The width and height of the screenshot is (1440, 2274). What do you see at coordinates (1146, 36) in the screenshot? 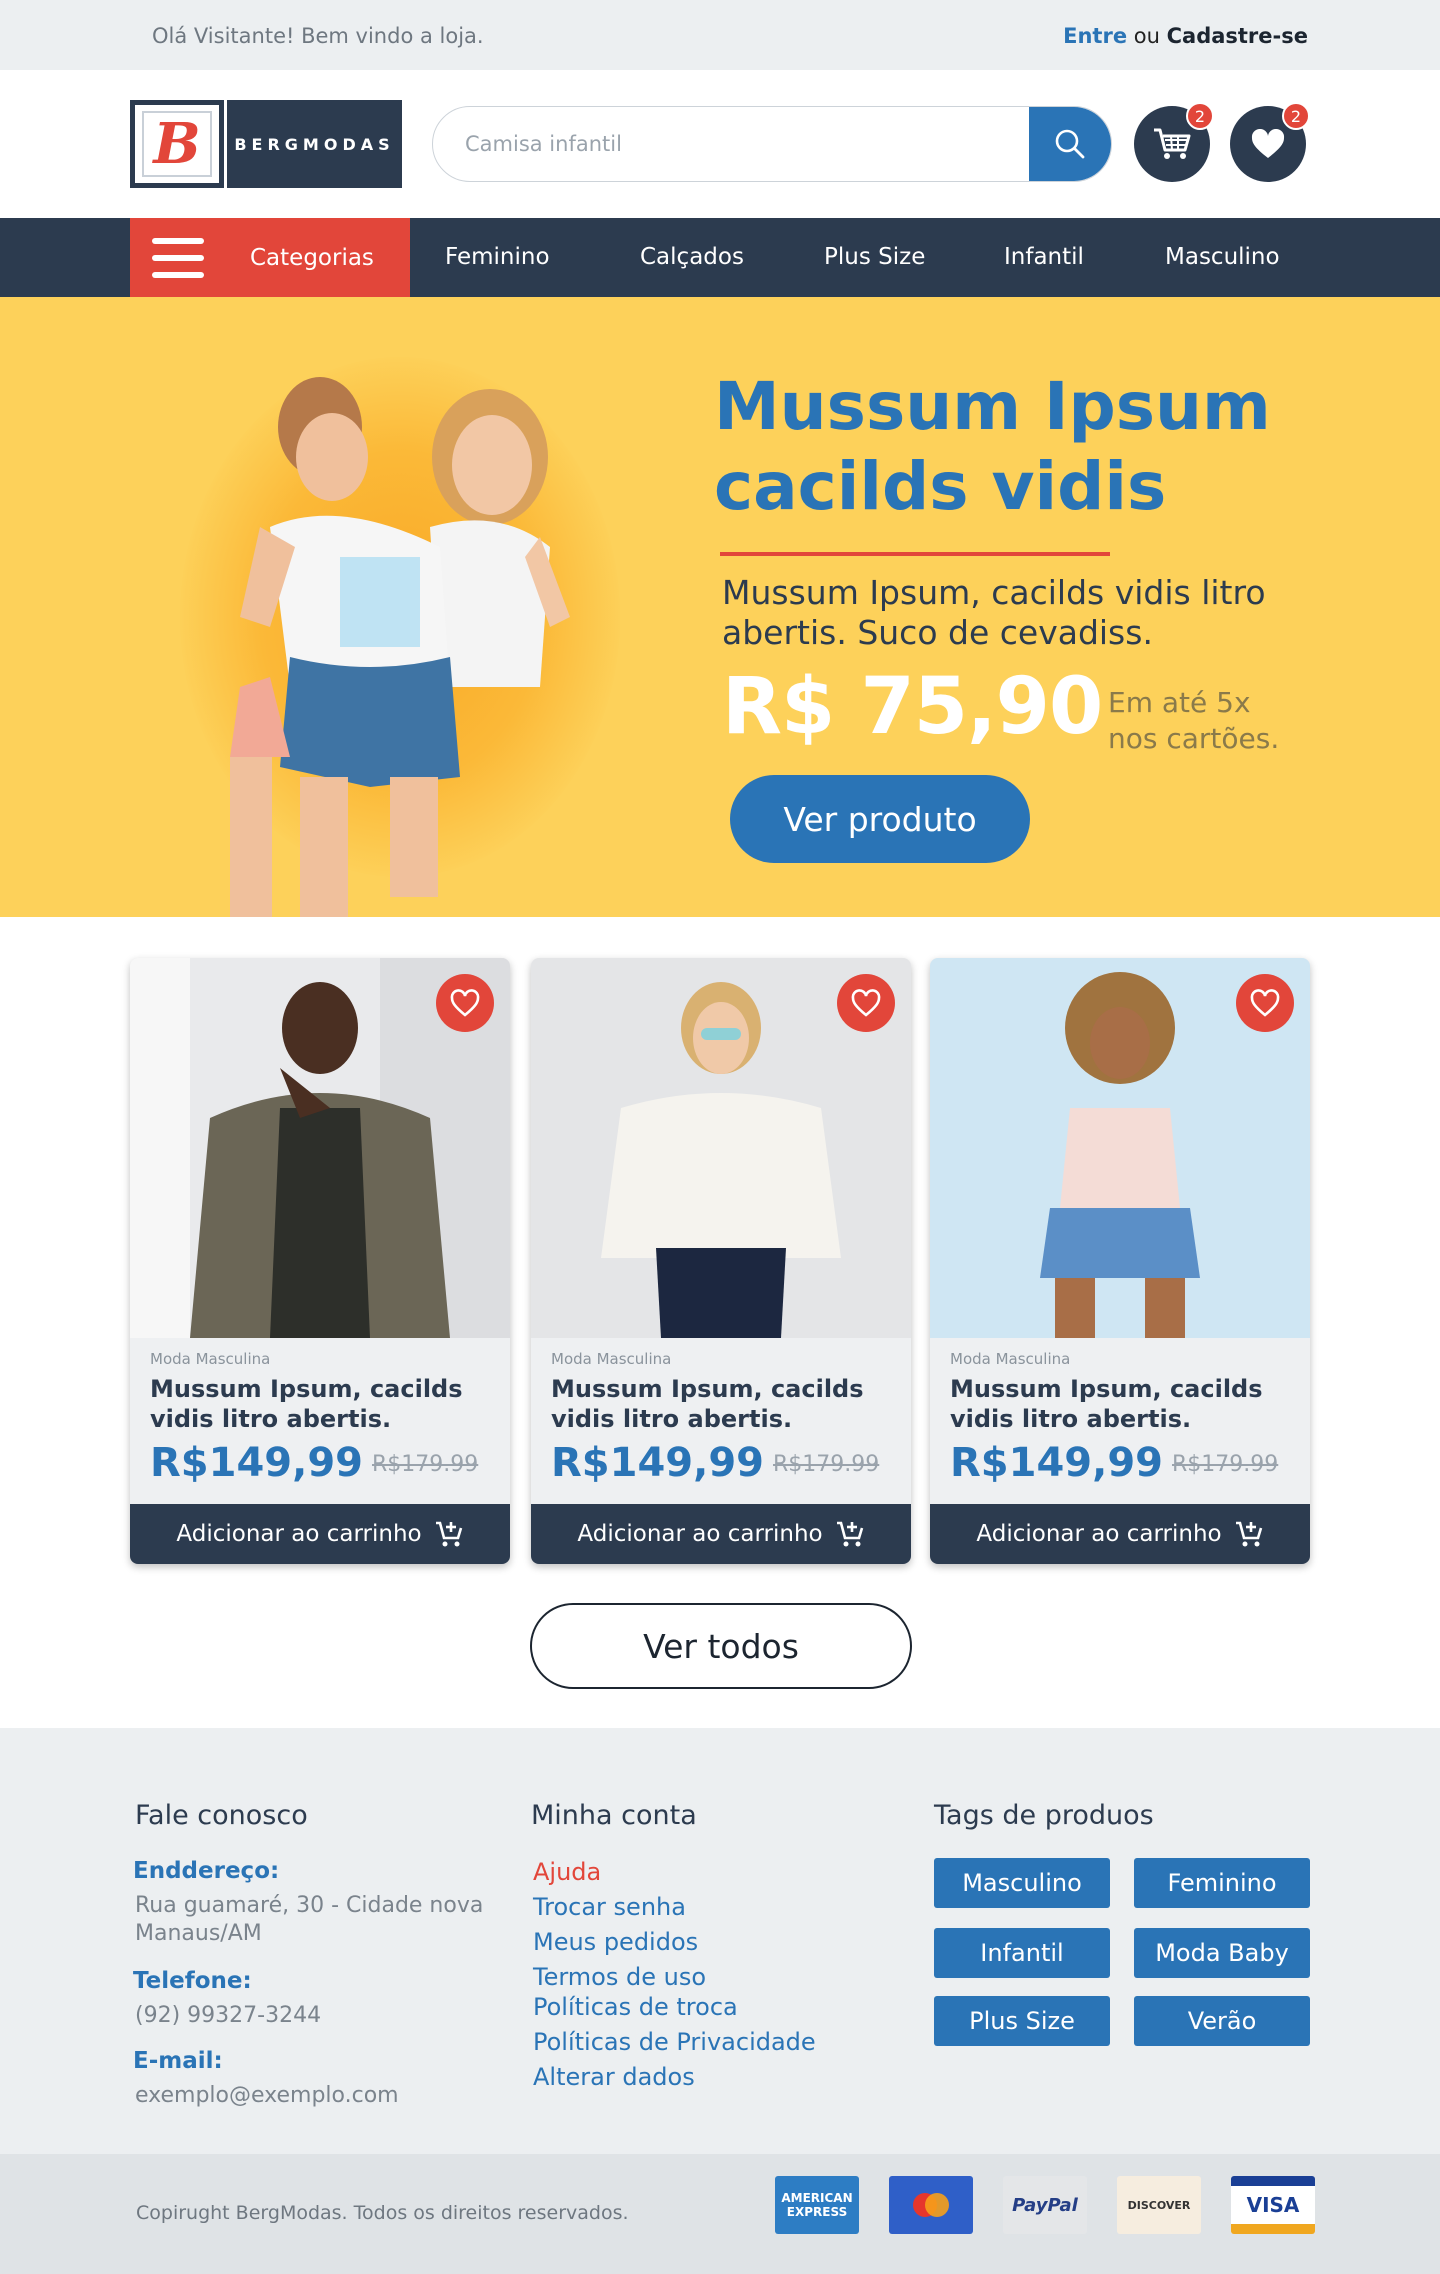
I see `auth-separator: ou` at bounding box center [1146, 36].